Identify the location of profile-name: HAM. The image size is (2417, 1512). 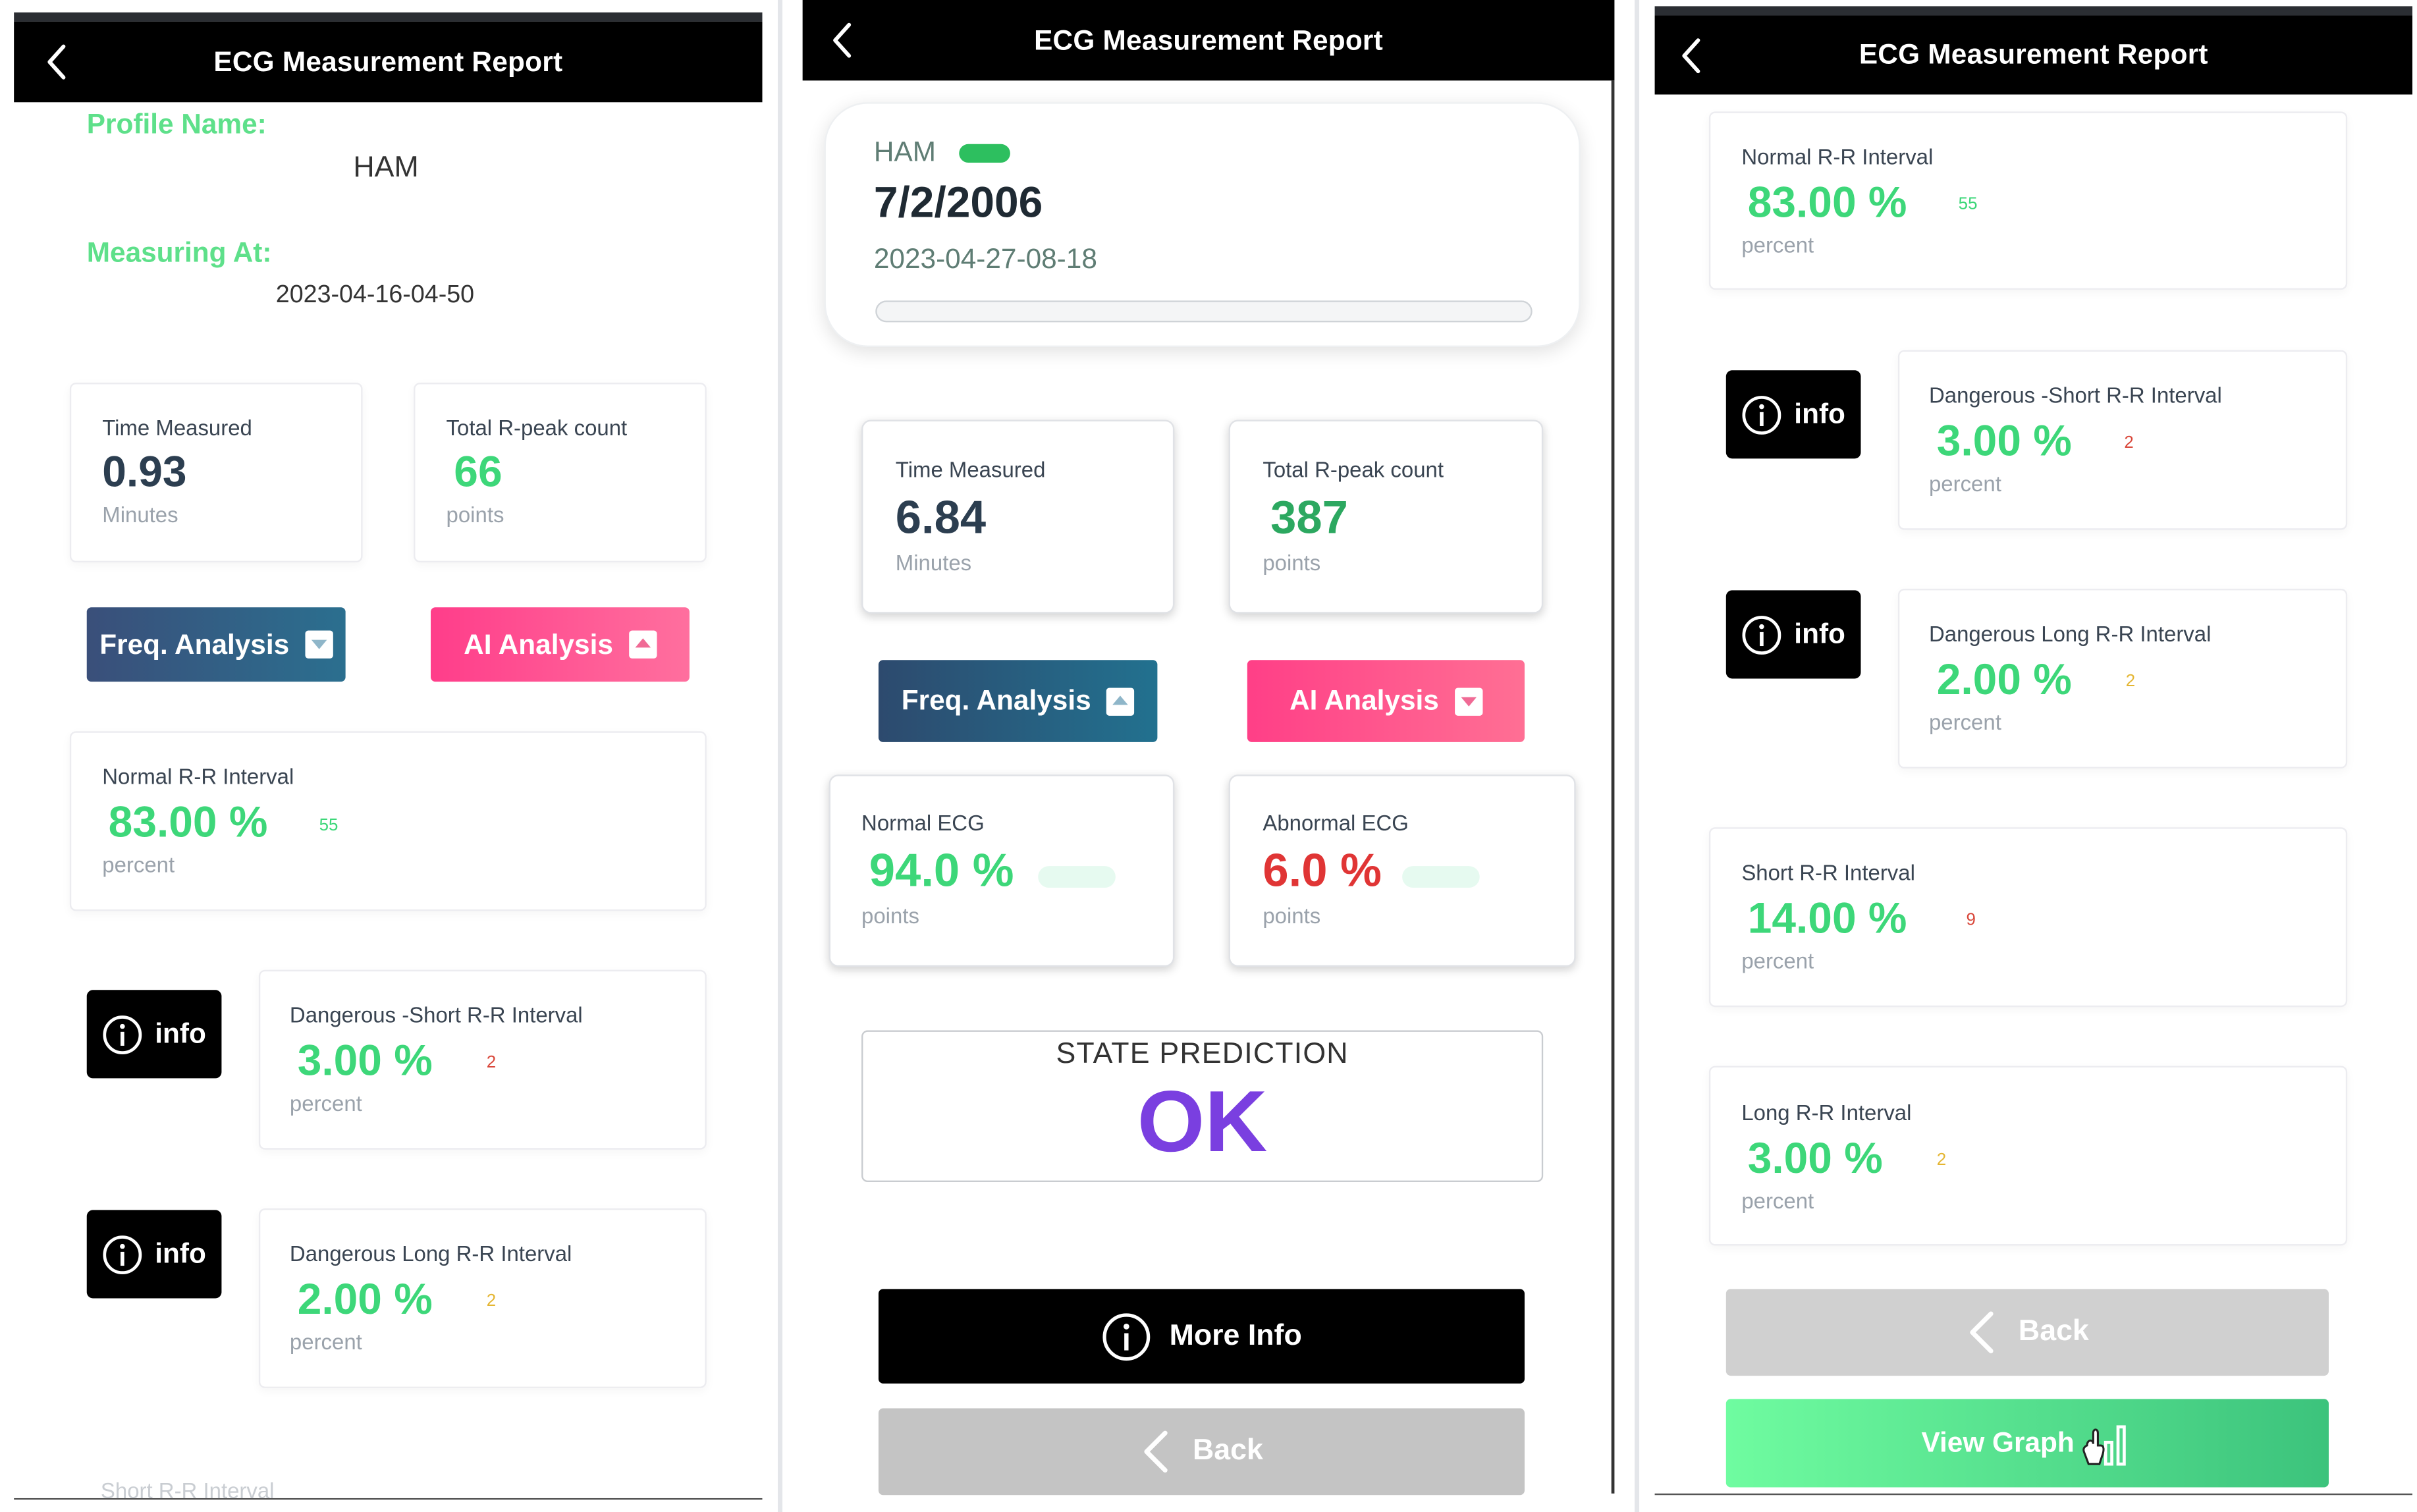
(904, 152).